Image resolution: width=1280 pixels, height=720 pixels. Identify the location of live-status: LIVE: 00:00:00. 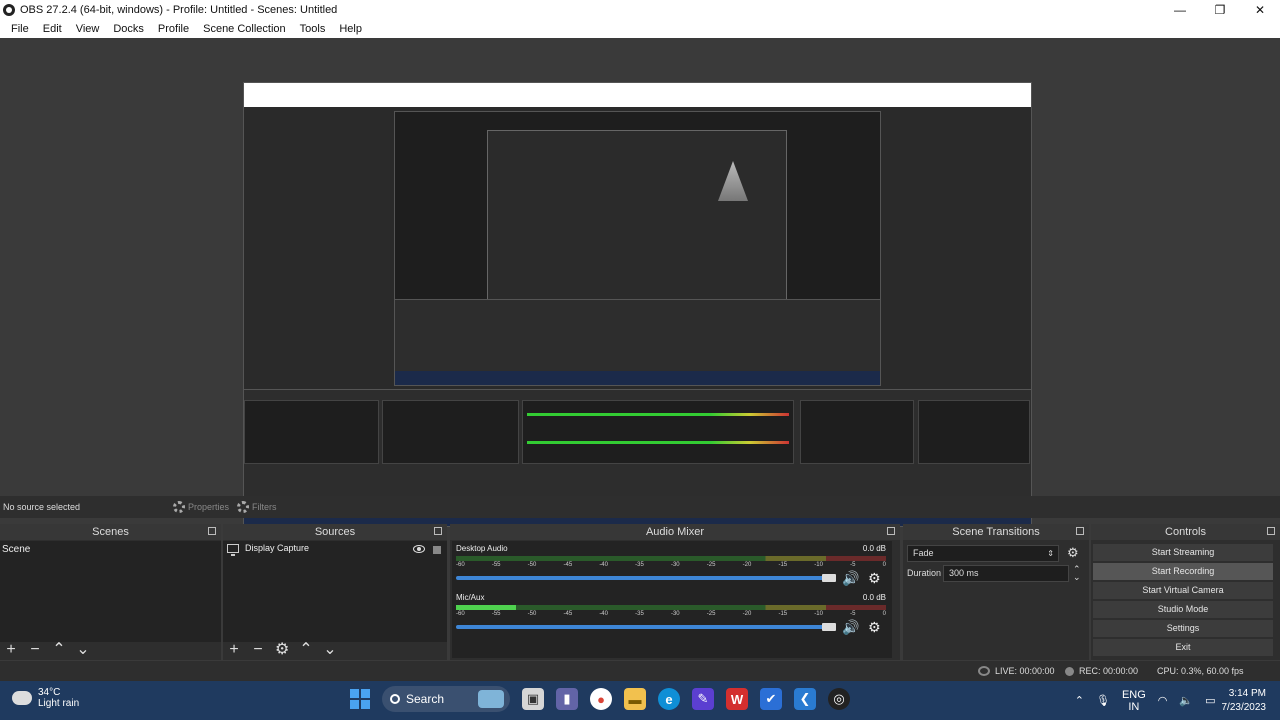
(1016, 671).